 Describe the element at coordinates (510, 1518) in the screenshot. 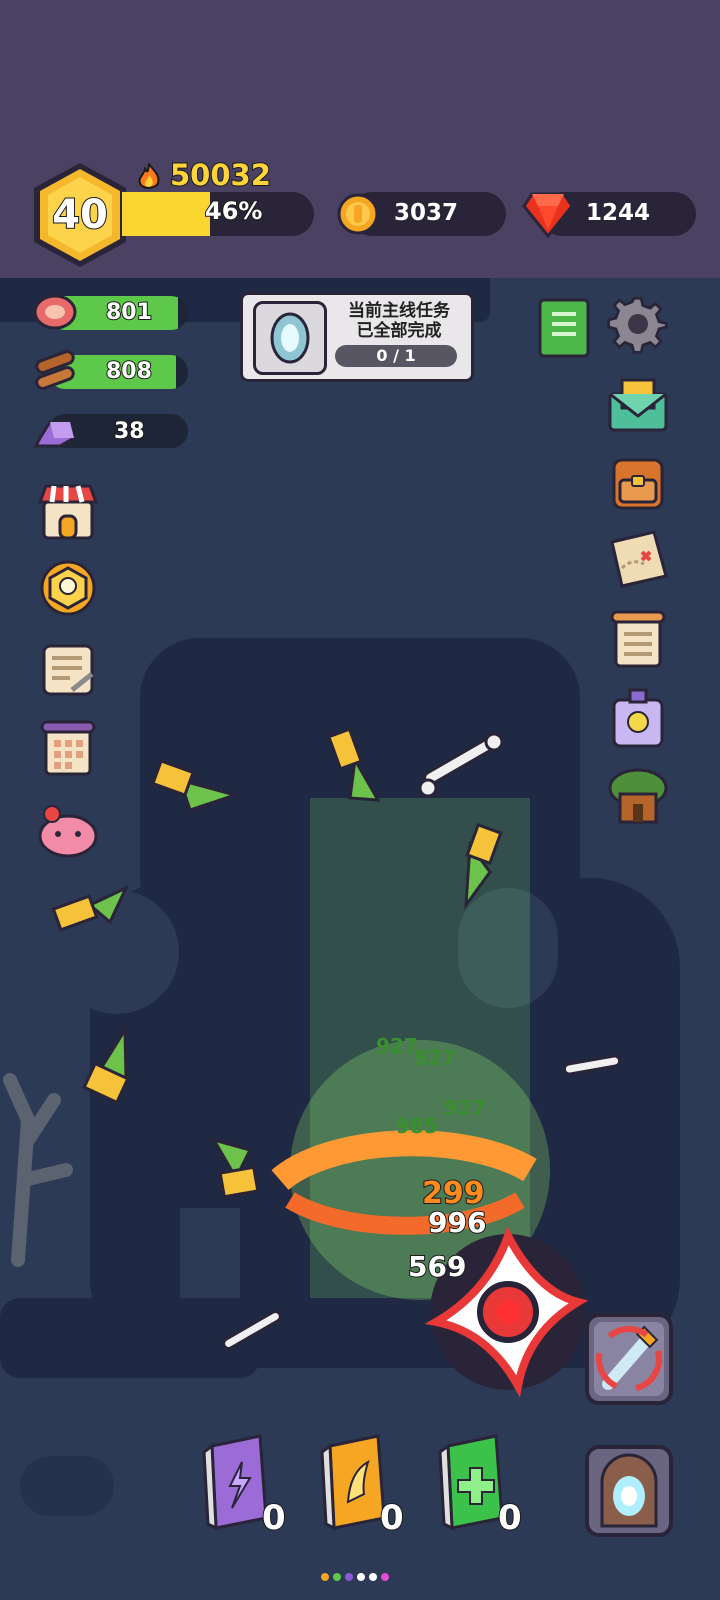

I see `heal-book-count: 0` at that location.